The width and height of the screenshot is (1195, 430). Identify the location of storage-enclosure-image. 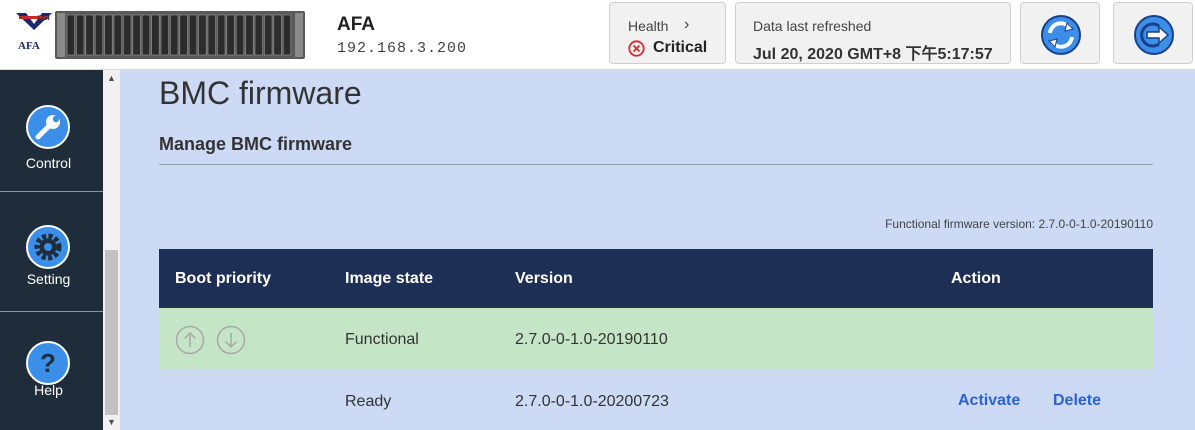
(180, 35).